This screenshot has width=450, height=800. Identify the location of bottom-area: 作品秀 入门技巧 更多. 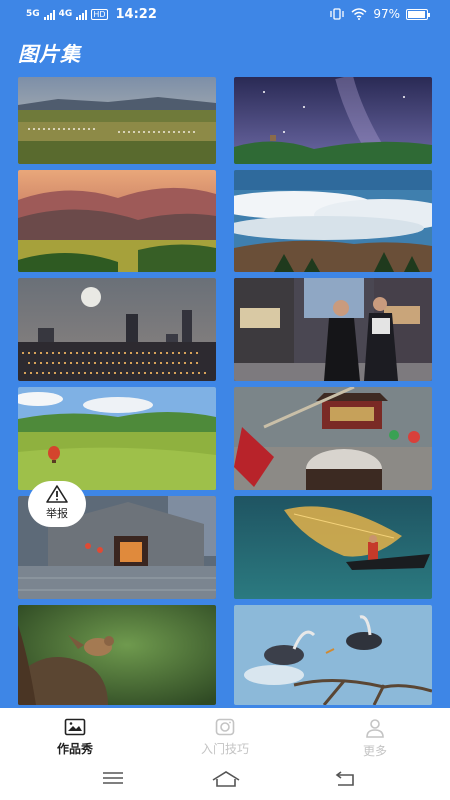
(225, 754).